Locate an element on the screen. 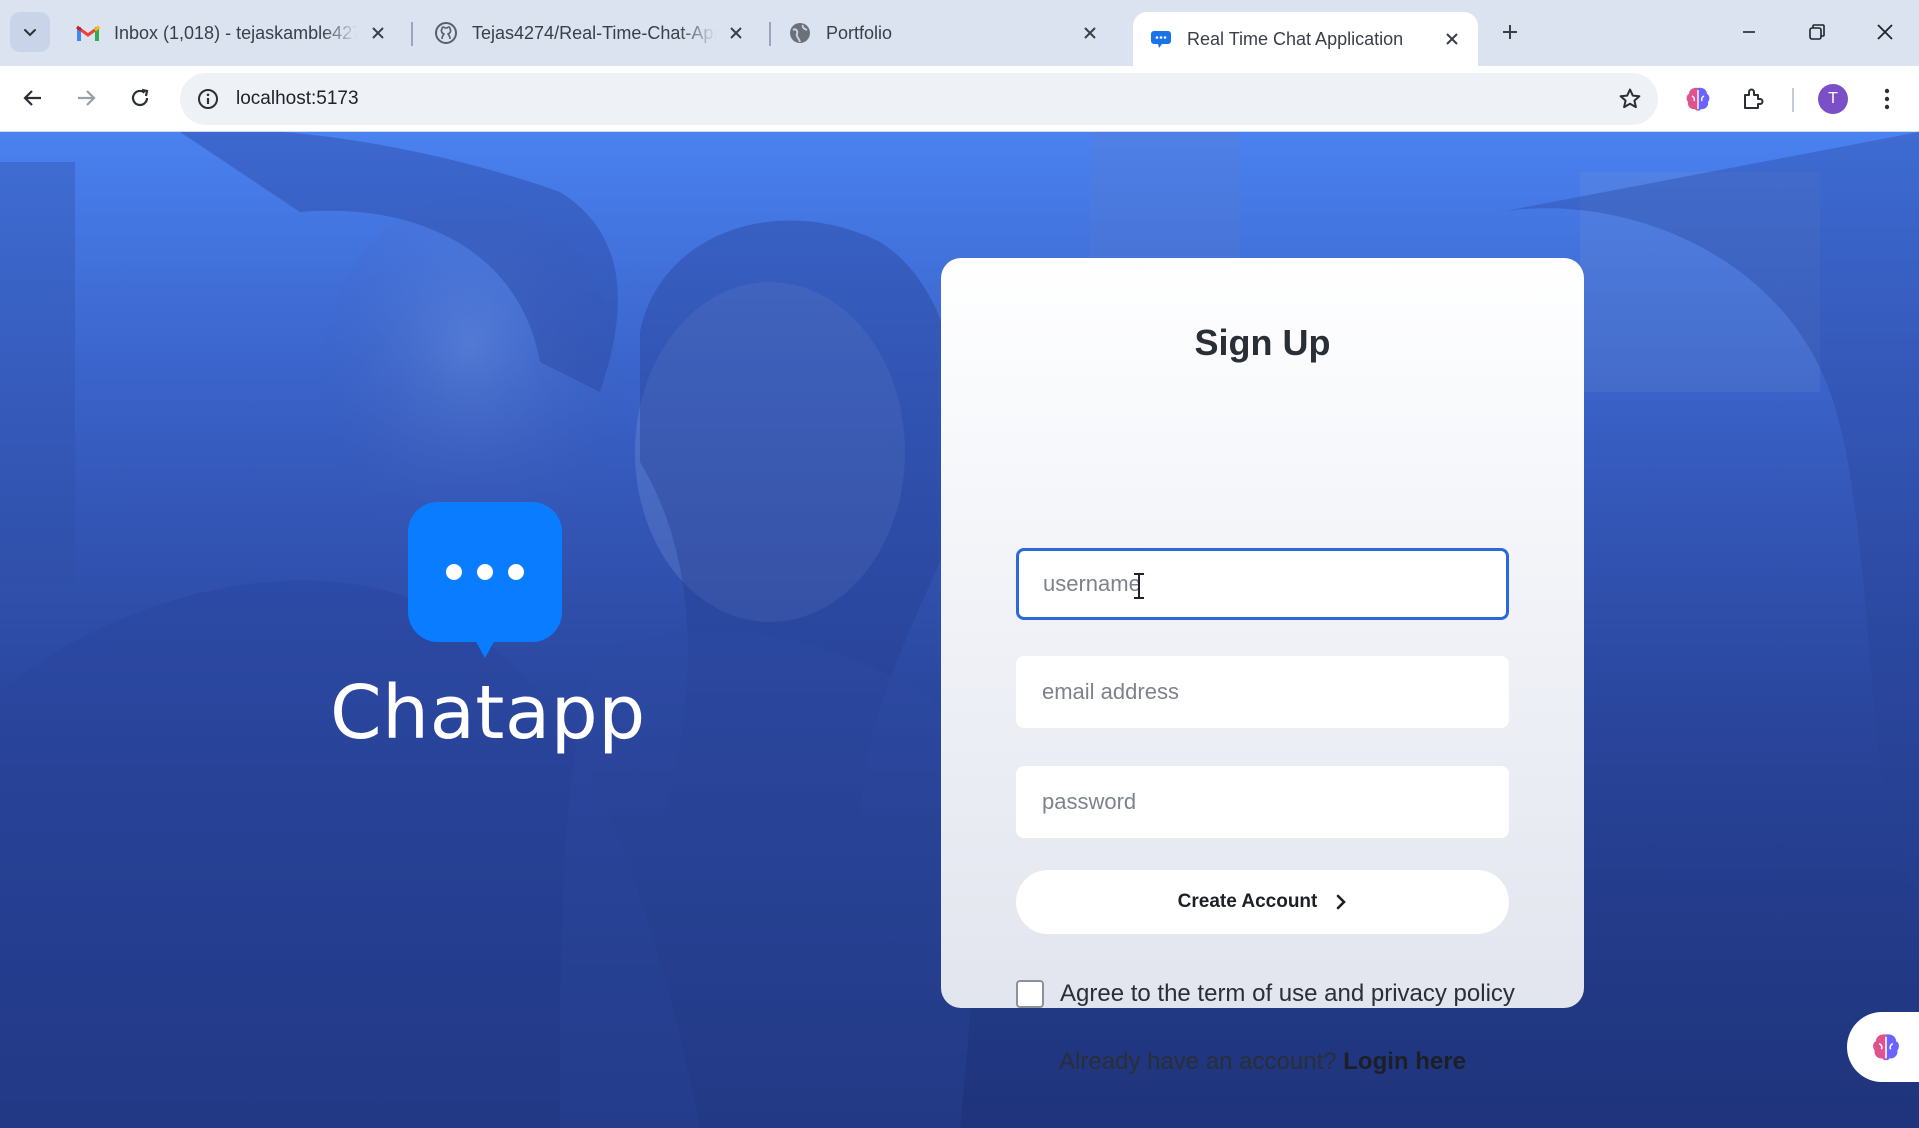 The height and width of the screenshot is (1128, 1919). bookmark-star-icon is located at coordinates (1630, 99).